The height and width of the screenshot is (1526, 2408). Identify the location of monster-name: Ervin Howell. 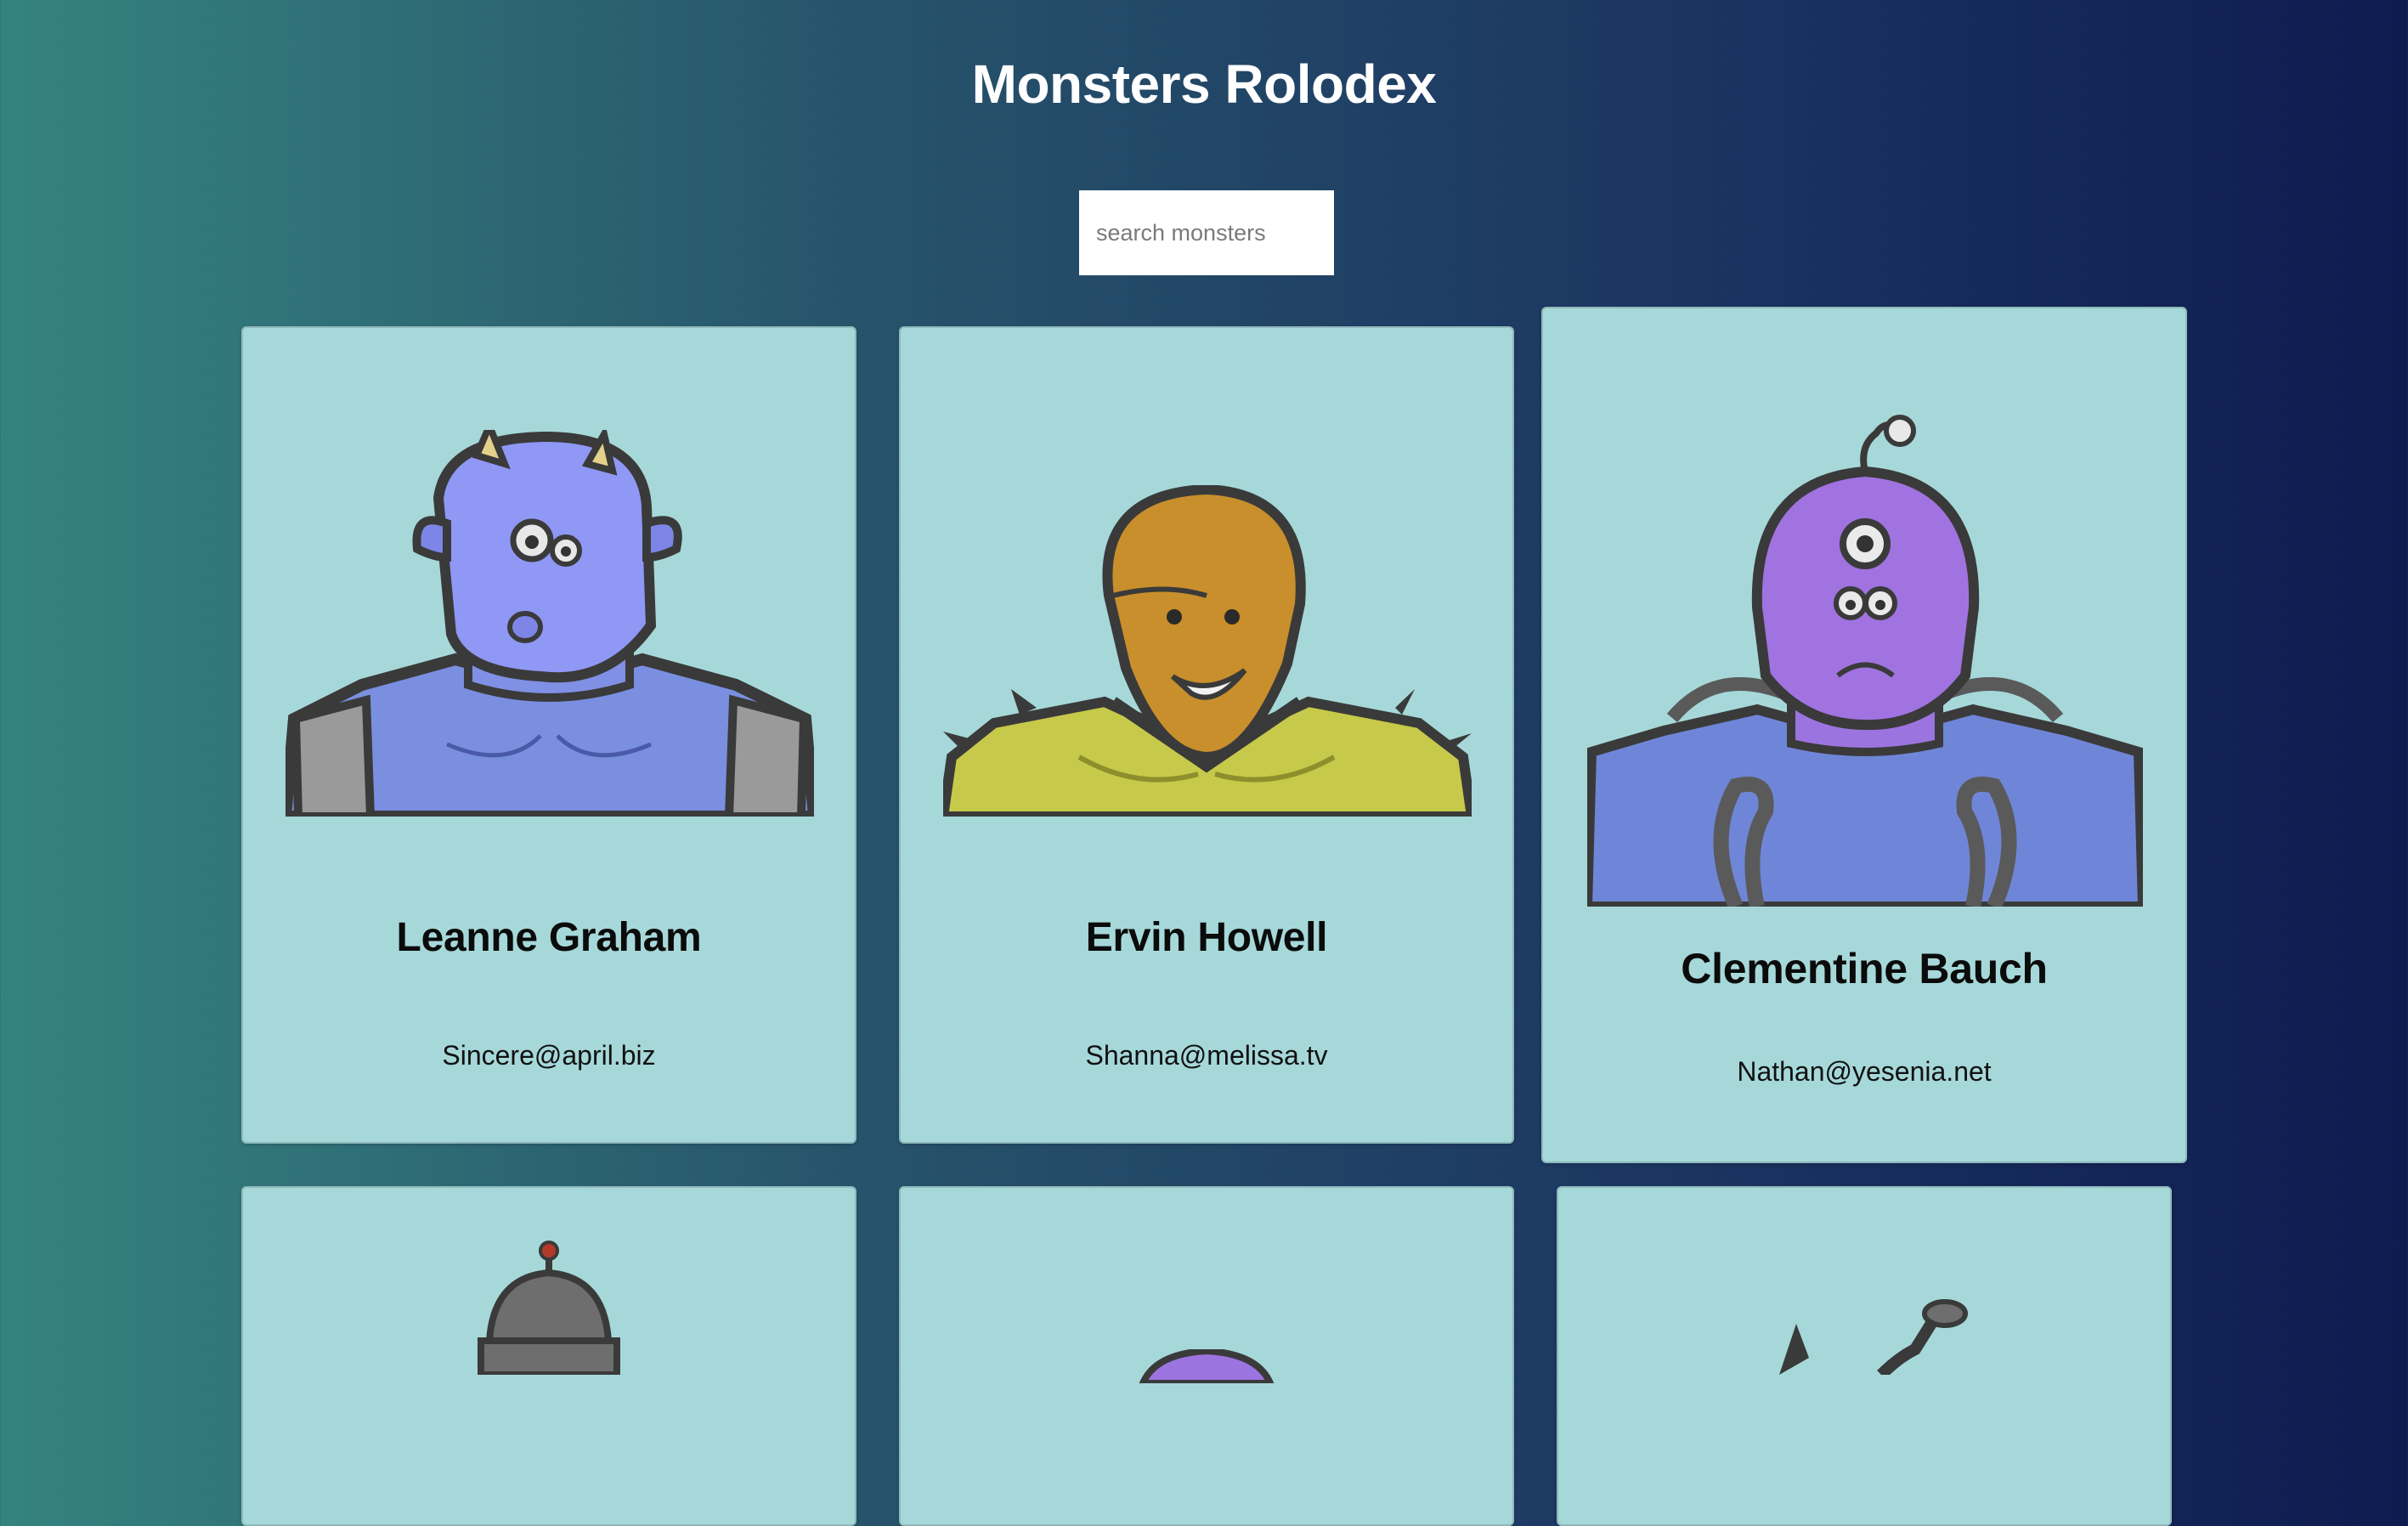
(1206, 937).